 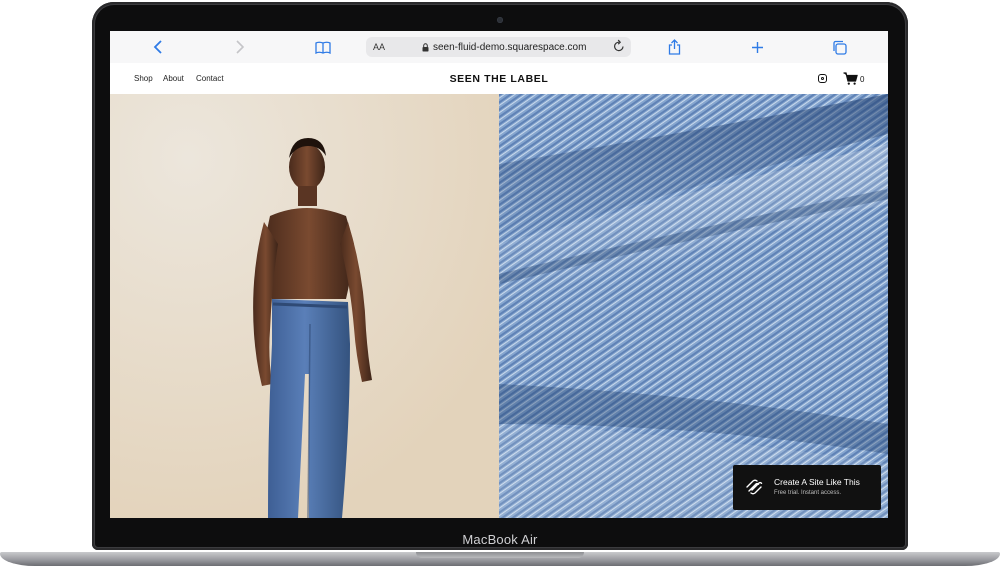 I want to click on text-size-label: AA, so click(x=379, y=47).